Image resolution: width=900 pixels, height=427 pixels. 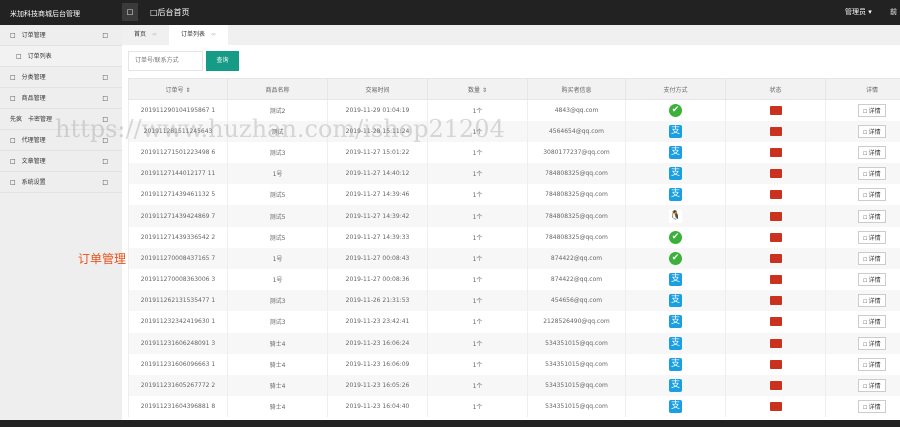 What do you see at coordinates (377, 280) in the screenshot?
I see `cell: 2019-11-27 00:08:36` at bounding box center [377, 280].